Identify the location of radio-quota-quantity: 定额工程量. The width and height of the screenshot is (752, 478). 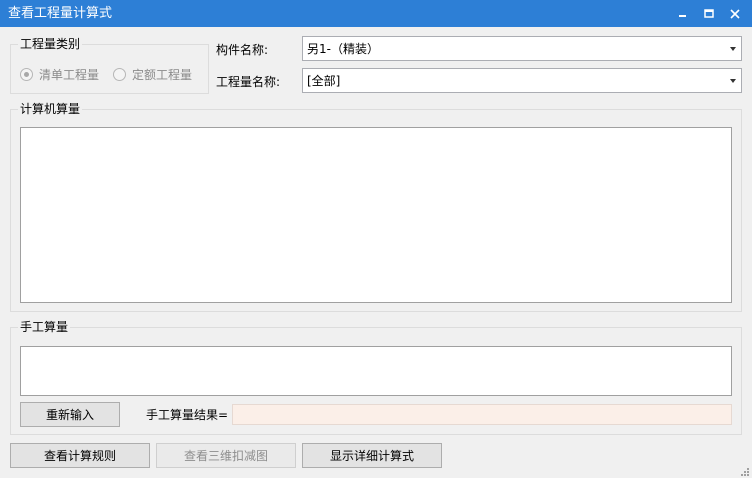
(152, 74).